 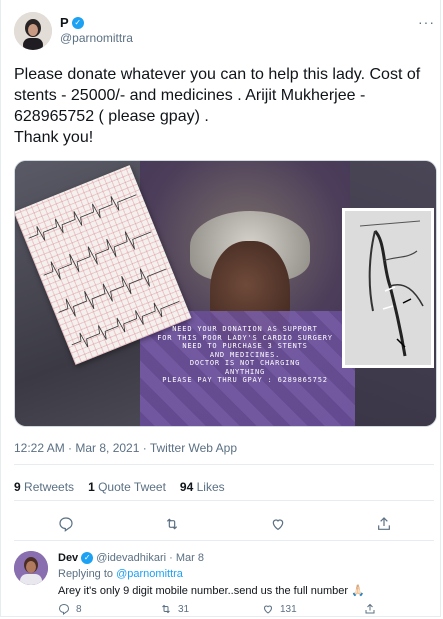 I want to click on likes-stat: 94 Likes, so click(x=202, y=487).